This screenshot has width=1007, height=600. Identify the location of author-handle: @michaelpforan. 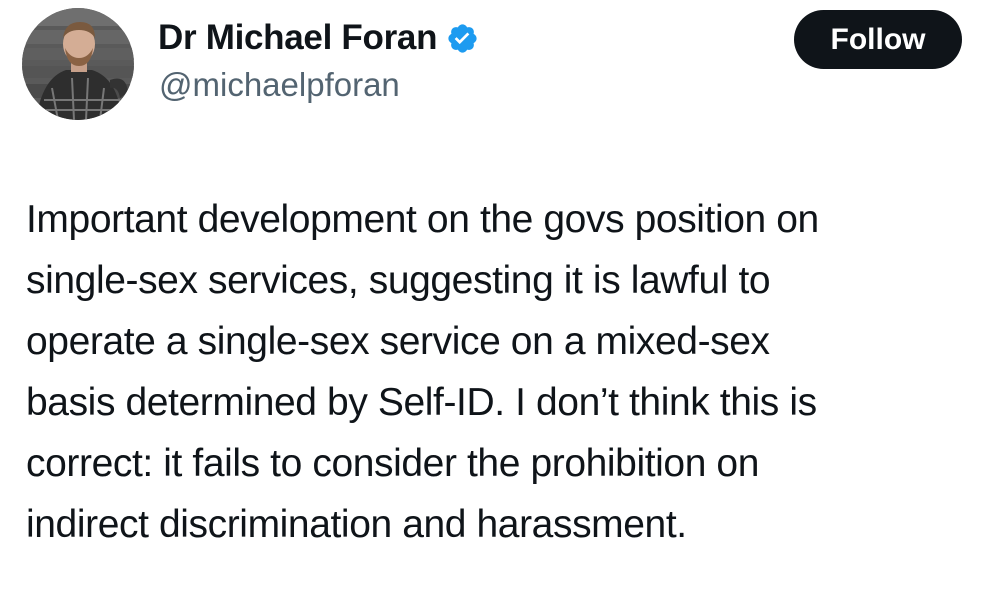
(279, 85).